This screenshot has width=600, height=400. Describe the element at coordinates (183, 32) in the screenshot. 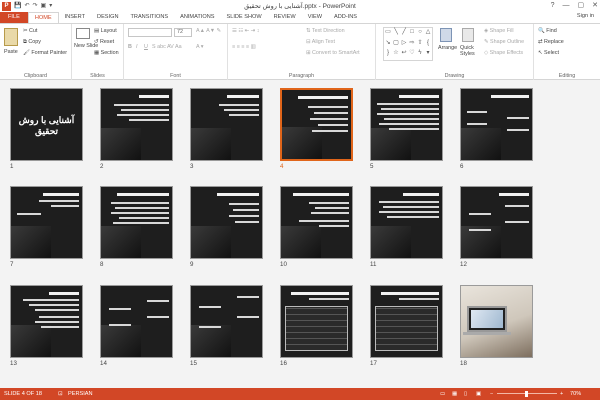

I see `font-size-box: 72` at that location.